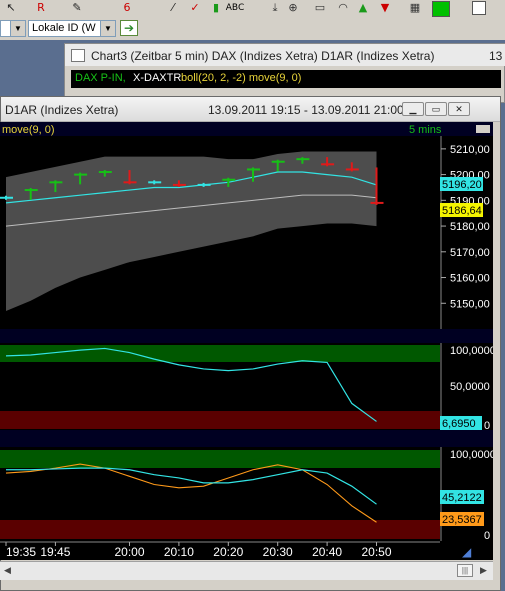 This screenshot has height=591, width=505. Describe the element at coordinates (64, 28) in the screenshot. I see `locale-combo-value: Lokale ID (W` at that location.